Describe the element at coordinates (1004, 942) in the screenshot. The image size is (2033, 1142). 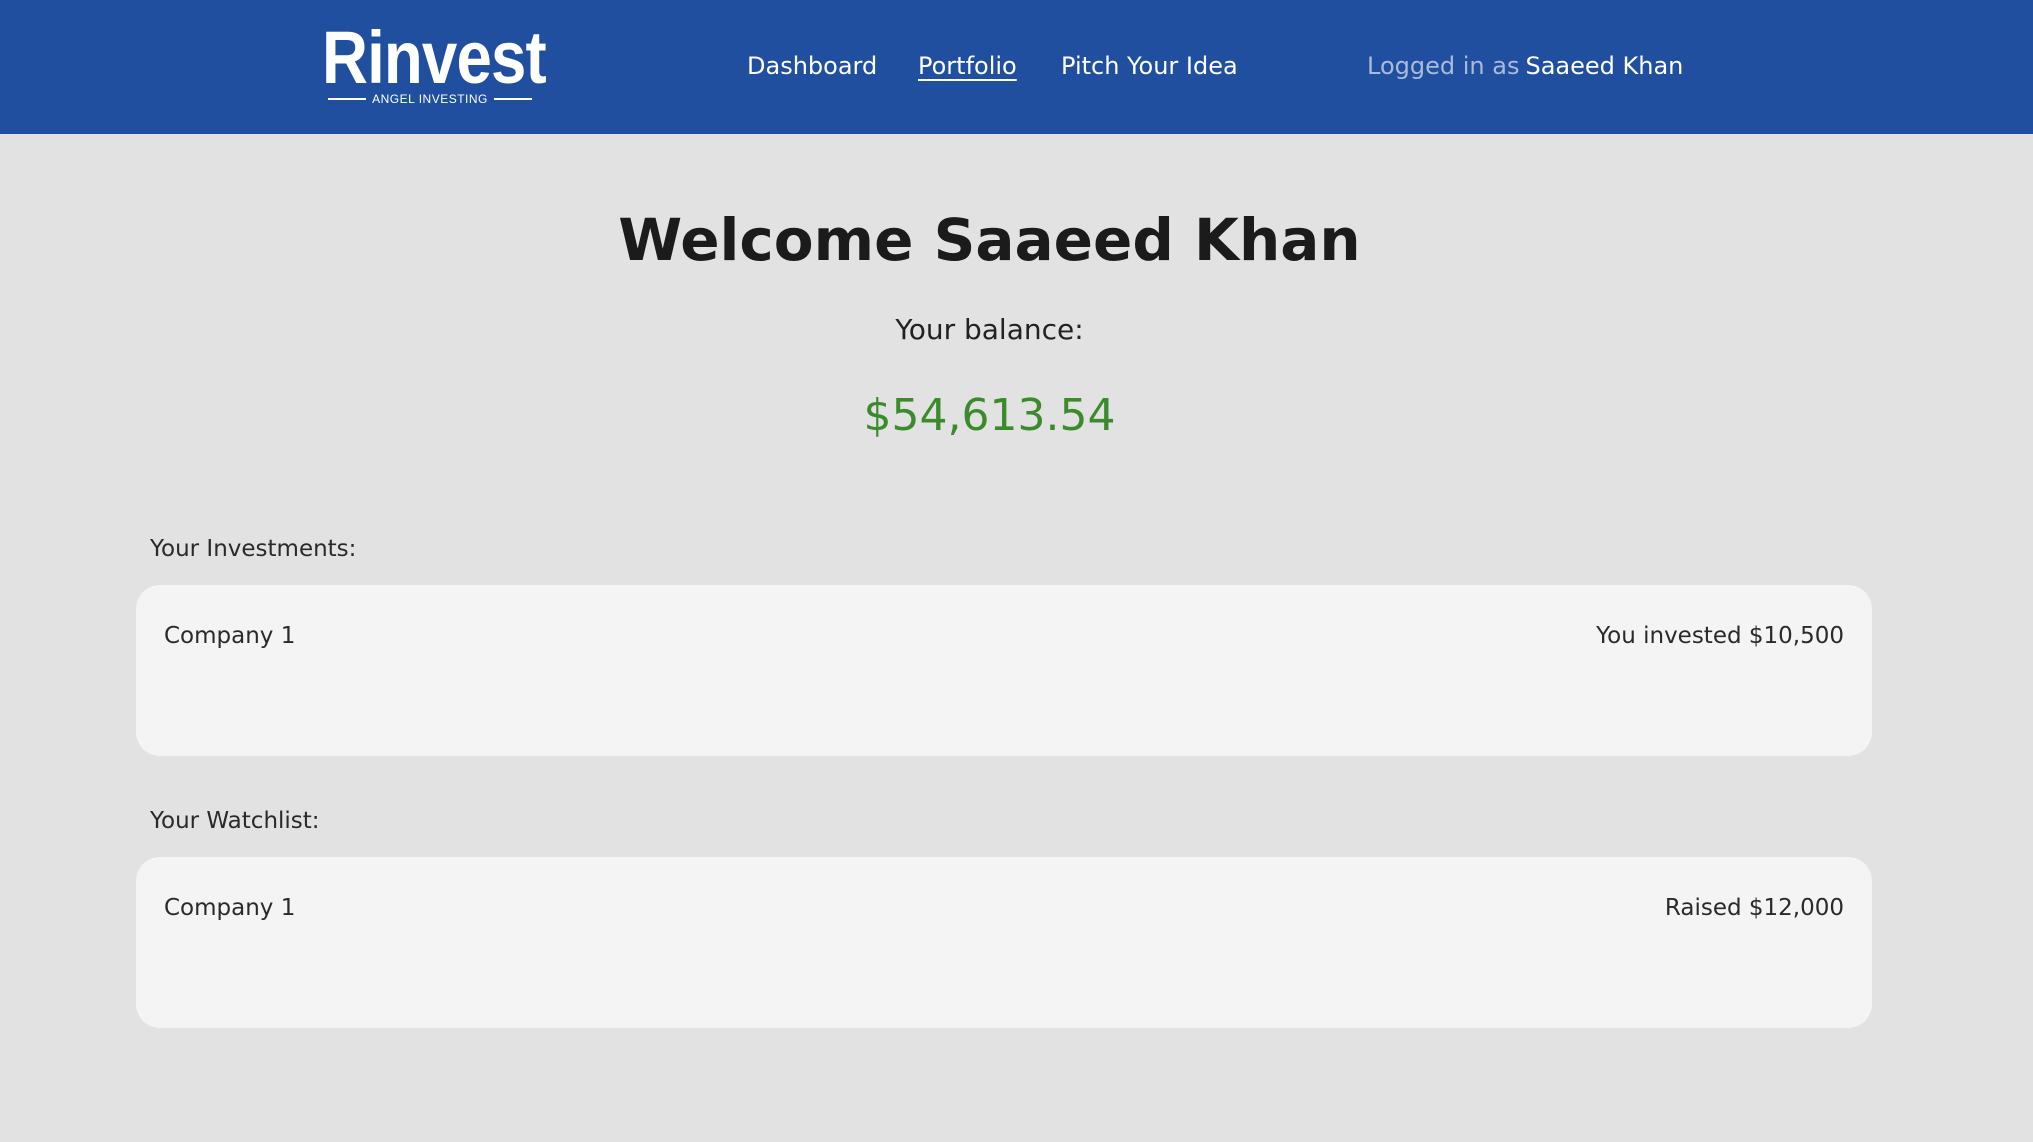
I see `watchlist-card: Company 1 Raised $12,000` at that location.